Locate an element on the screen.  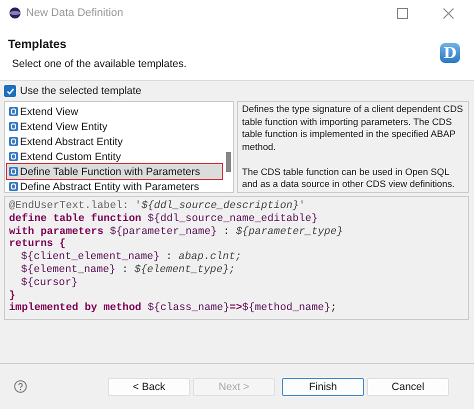
code-line: ${element_name} : ${element_type}; is located at coordinates (128, 270).